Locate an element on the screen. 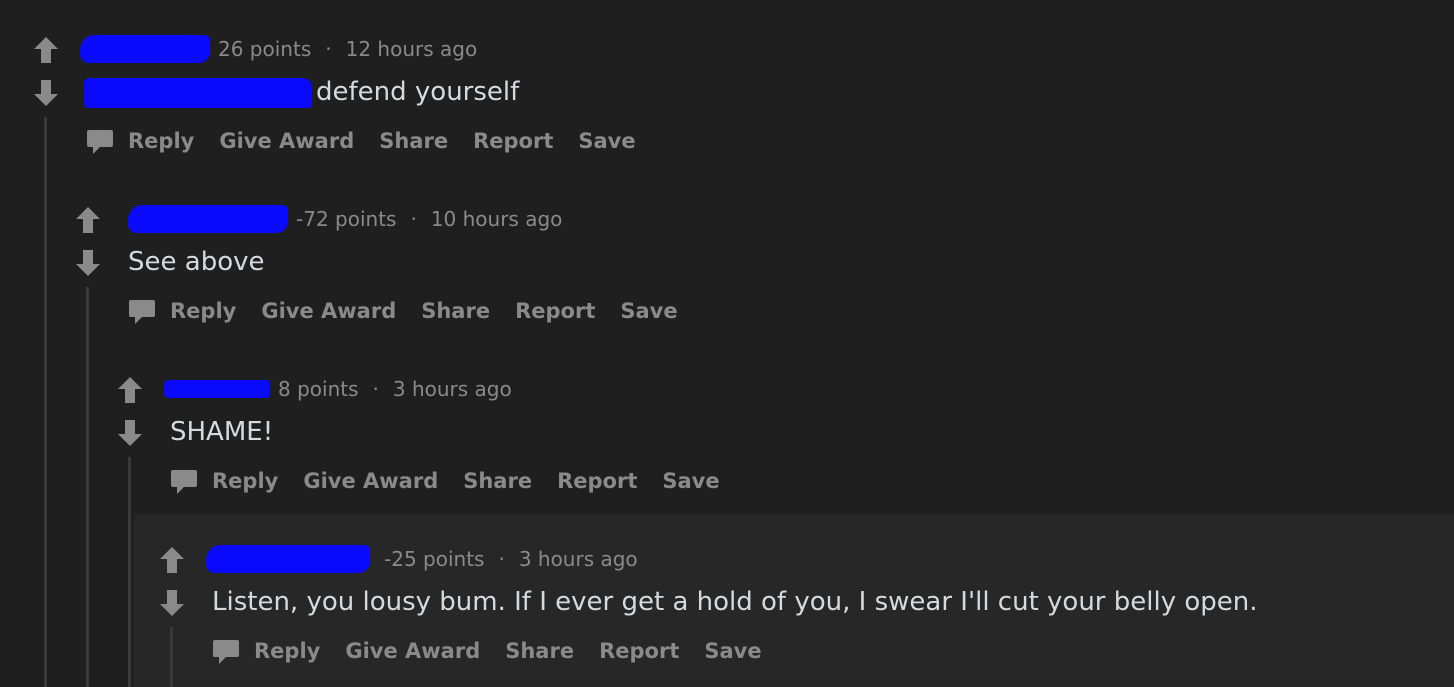 Image resolution: width=1454 pixels, height=687 pixels. timestamp: 10 hours ago is located at coordinates (497, 219).